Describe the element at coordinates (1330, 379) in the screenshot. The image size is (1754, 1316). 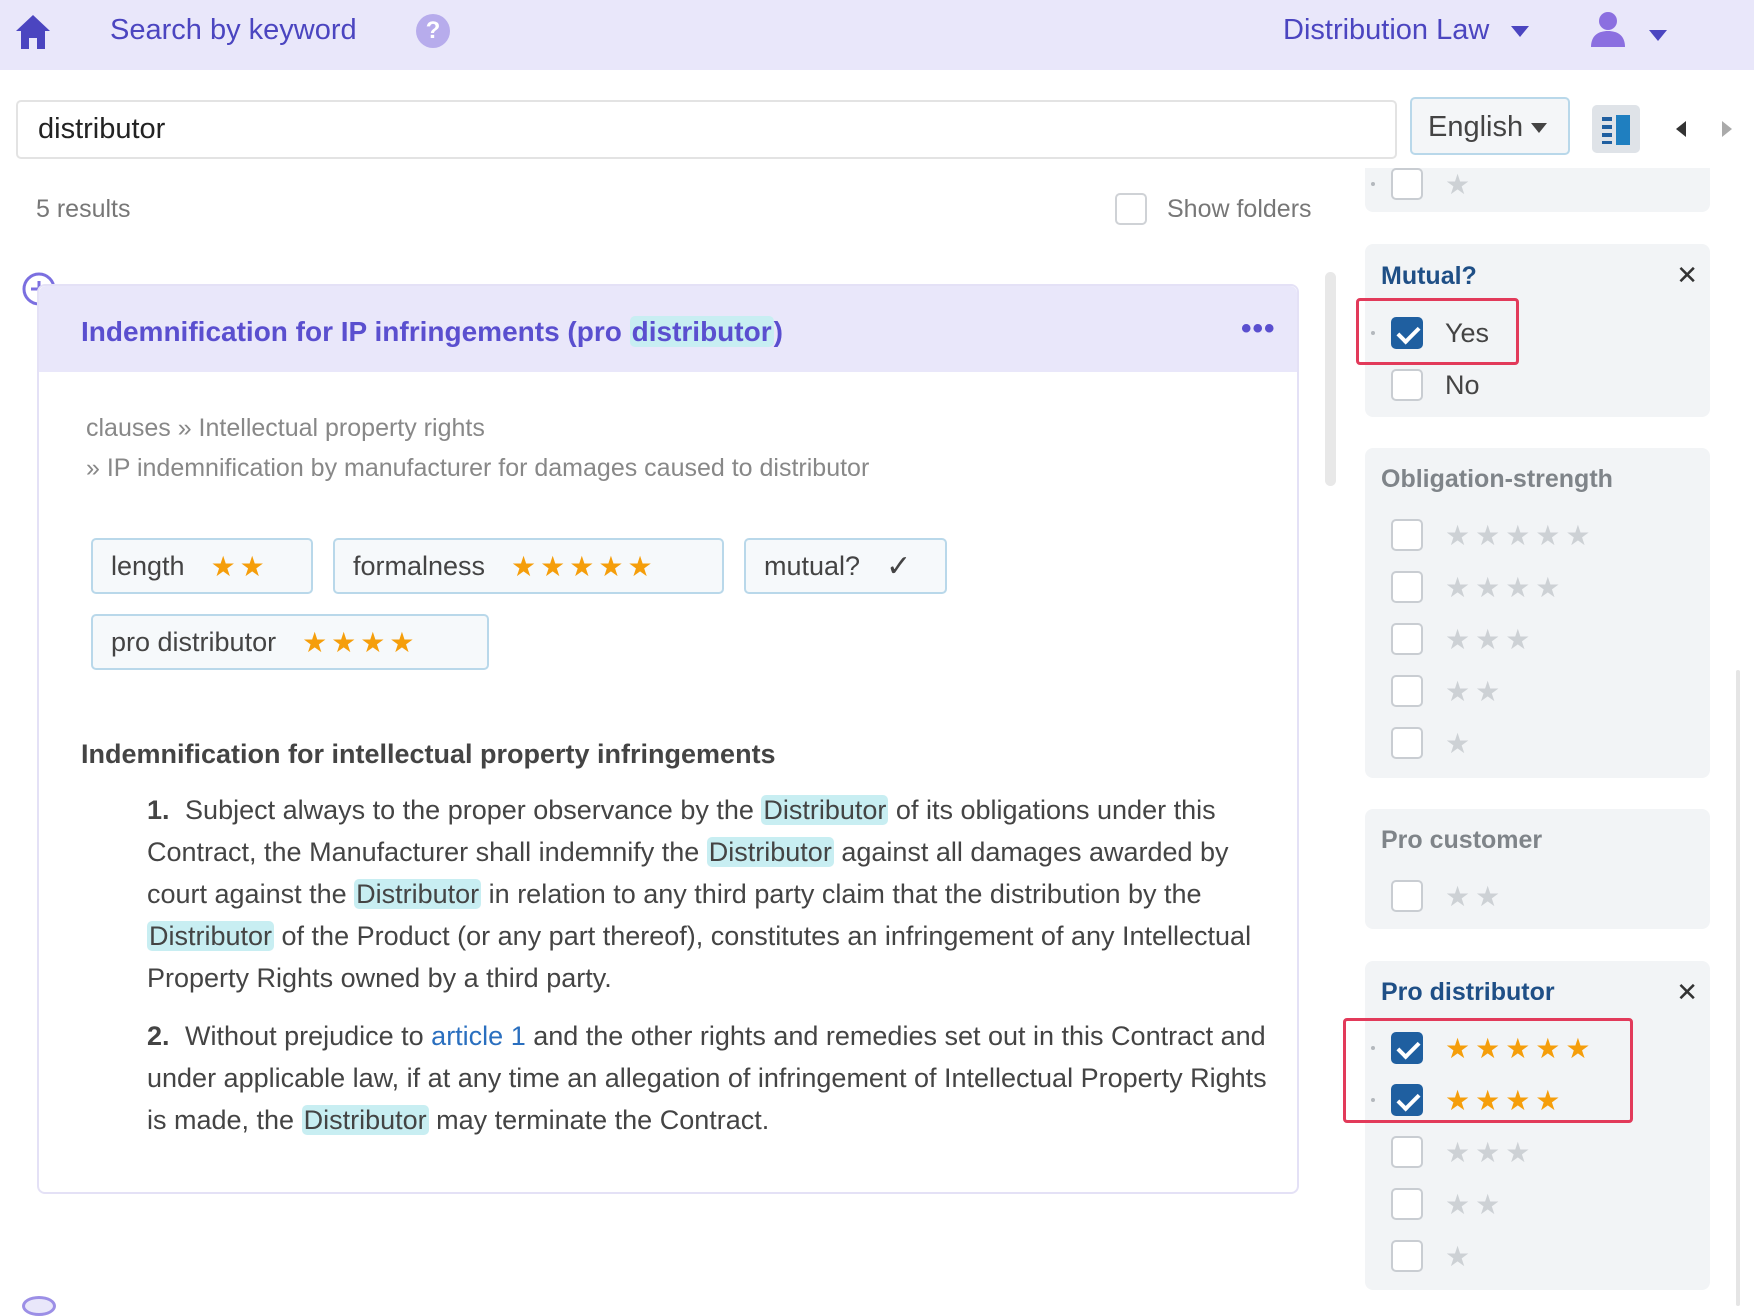
I see `results-scrollbar` at that location.